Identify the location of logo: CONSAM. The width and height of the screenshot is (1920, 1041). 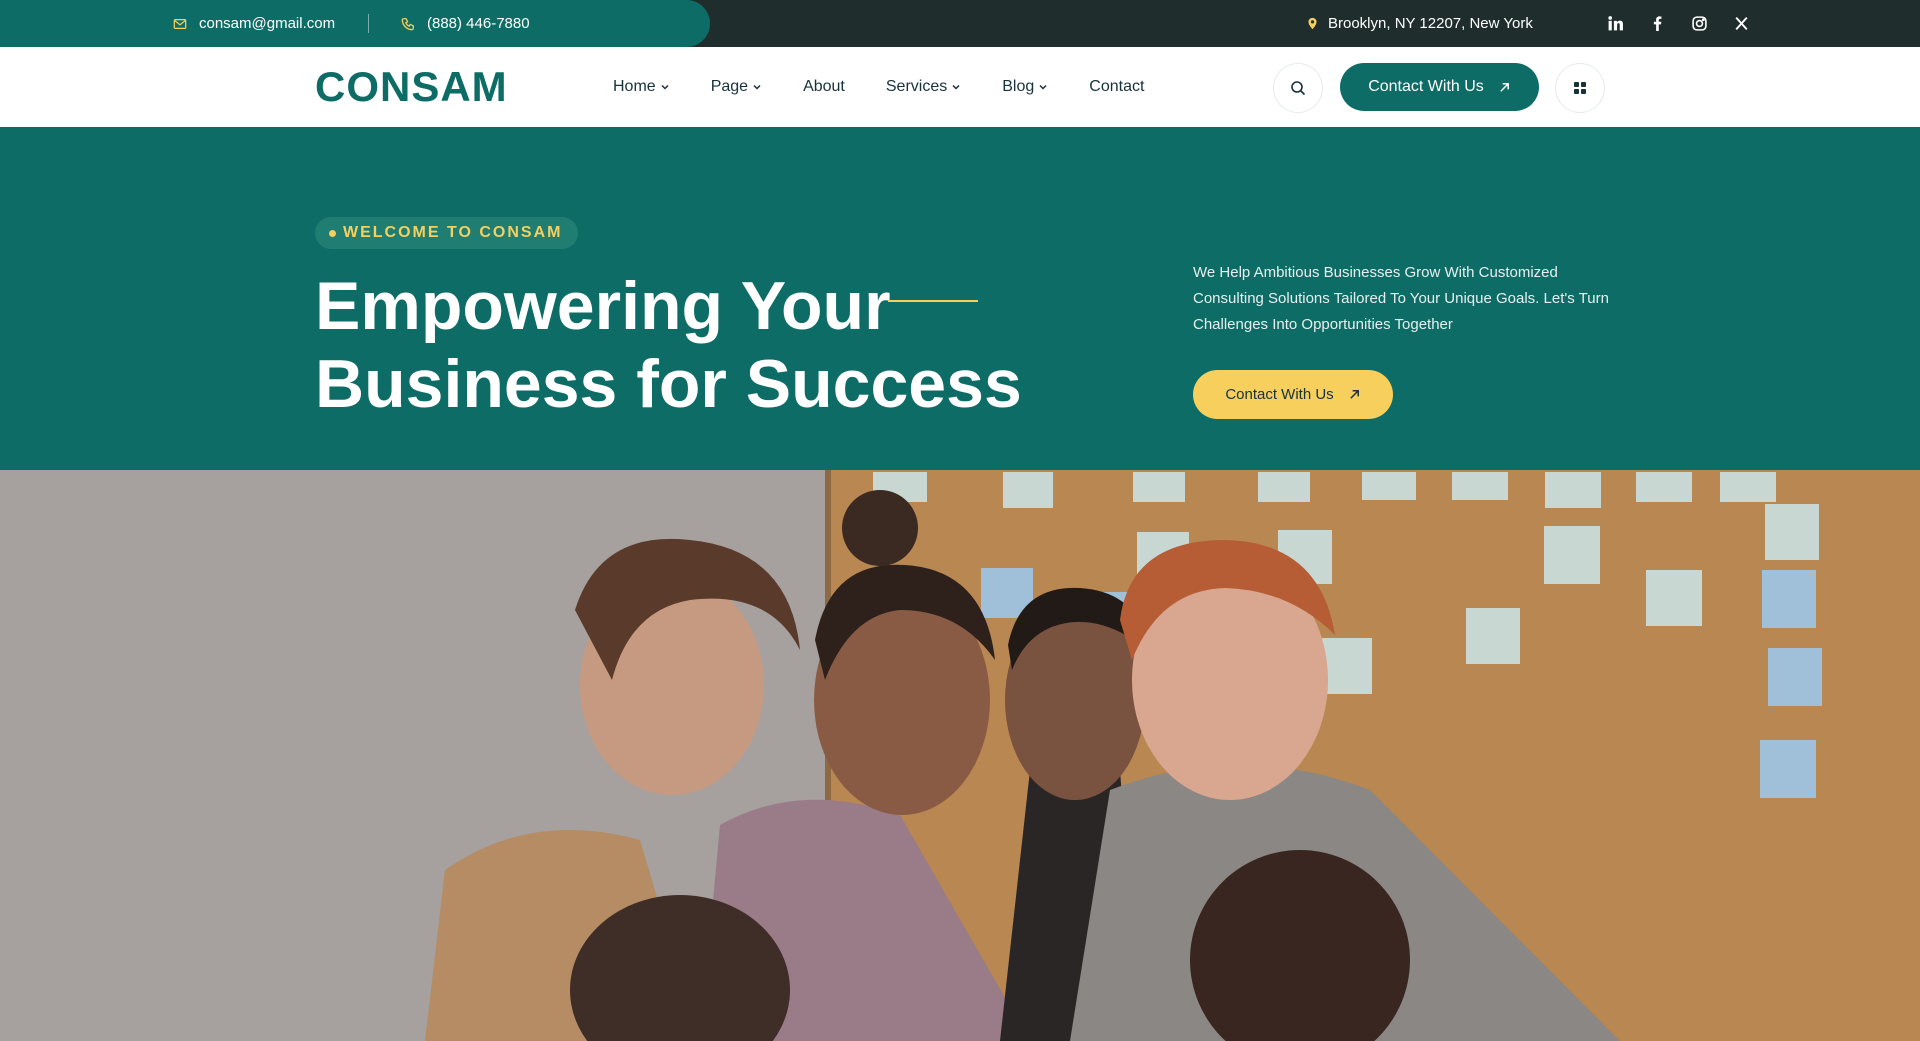
(411, 86).